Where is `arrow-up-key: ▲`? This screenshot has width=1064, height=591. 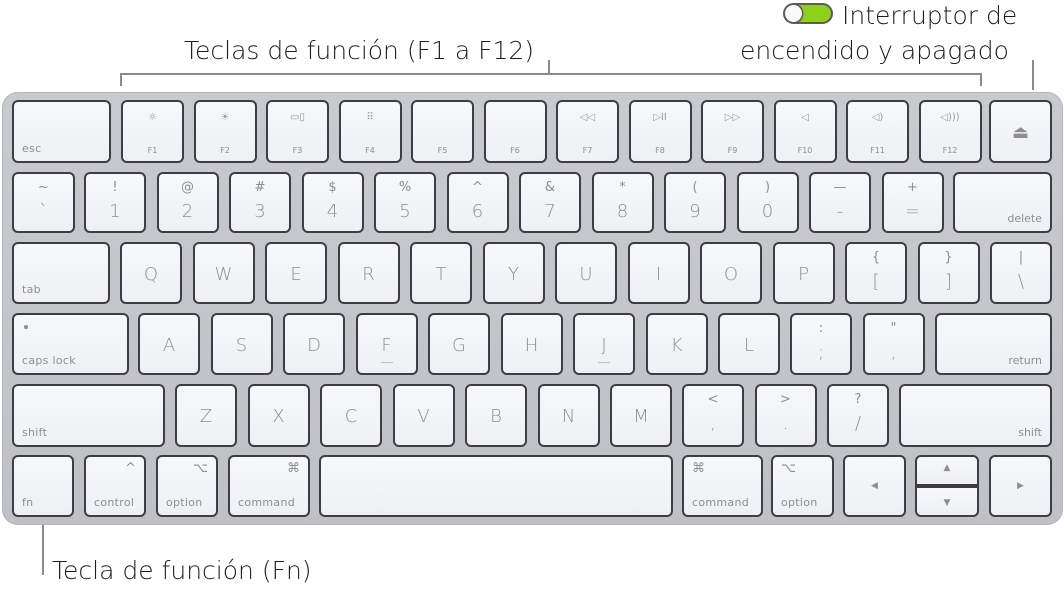
arrow-up-key: ▲ is located at coordinates (947, 470).